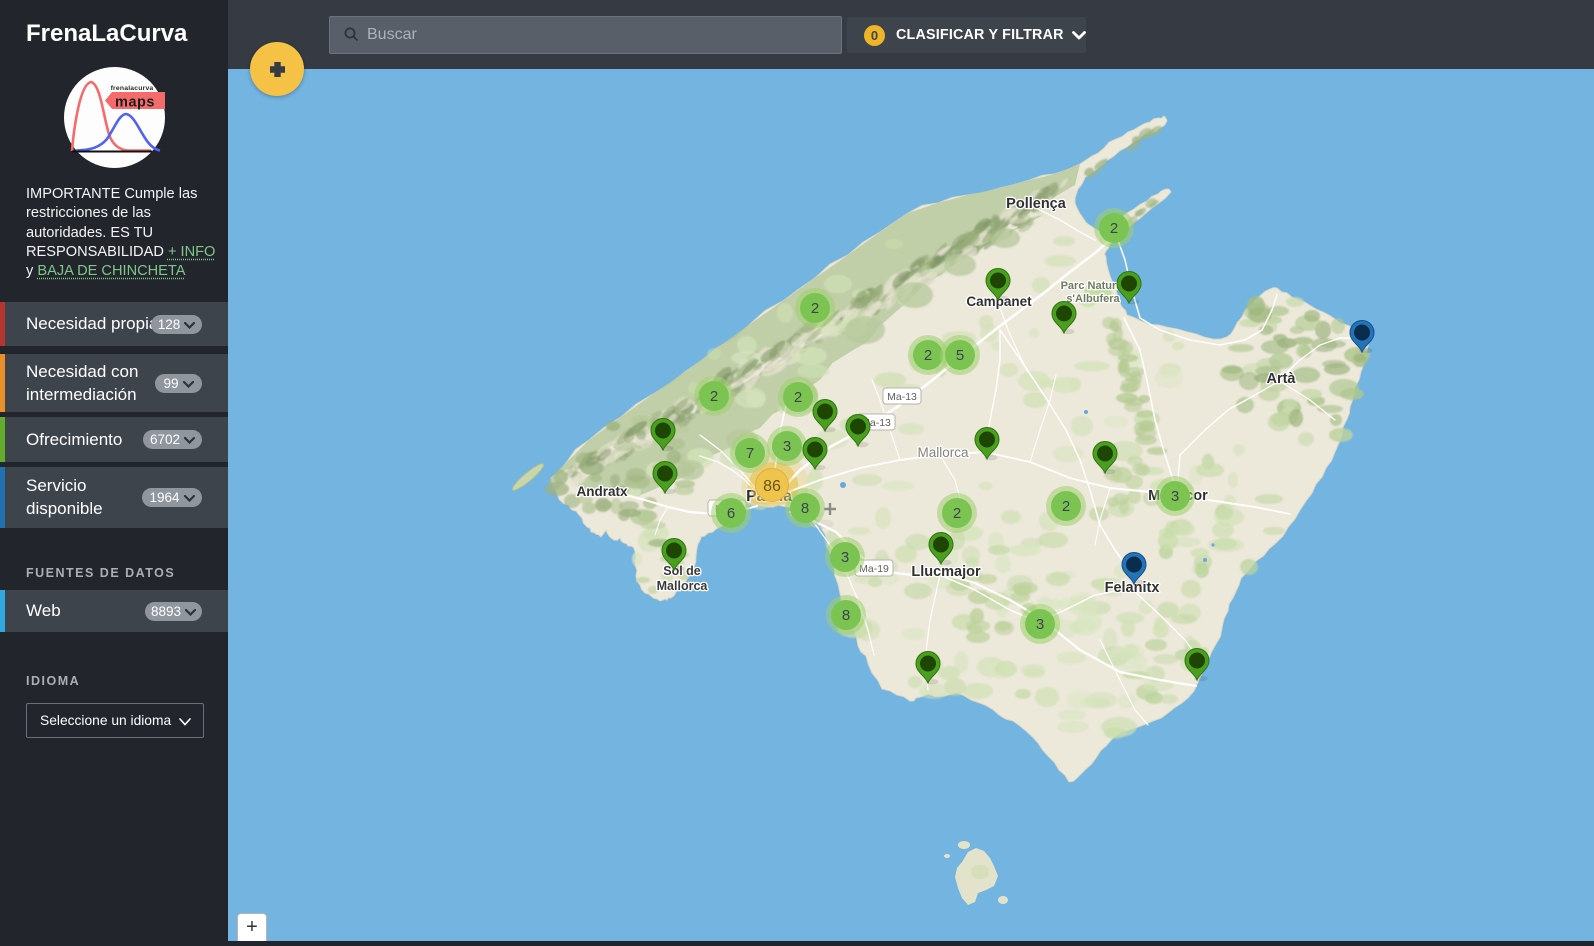  What do you see at coordinates (1093, 299) in the screenshot?
I see `svg-text: s'Albufera` at bounding box center [1093, 299].